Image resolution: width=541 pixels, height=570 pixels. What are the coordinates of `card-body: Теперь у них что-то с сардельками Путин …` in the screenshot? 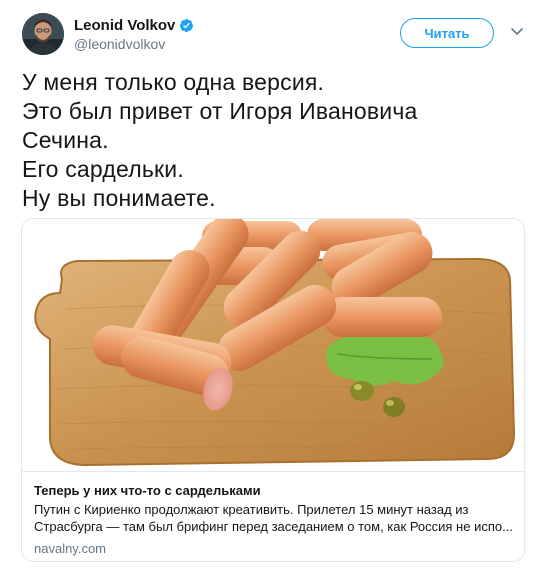 It's located at (273, 516).